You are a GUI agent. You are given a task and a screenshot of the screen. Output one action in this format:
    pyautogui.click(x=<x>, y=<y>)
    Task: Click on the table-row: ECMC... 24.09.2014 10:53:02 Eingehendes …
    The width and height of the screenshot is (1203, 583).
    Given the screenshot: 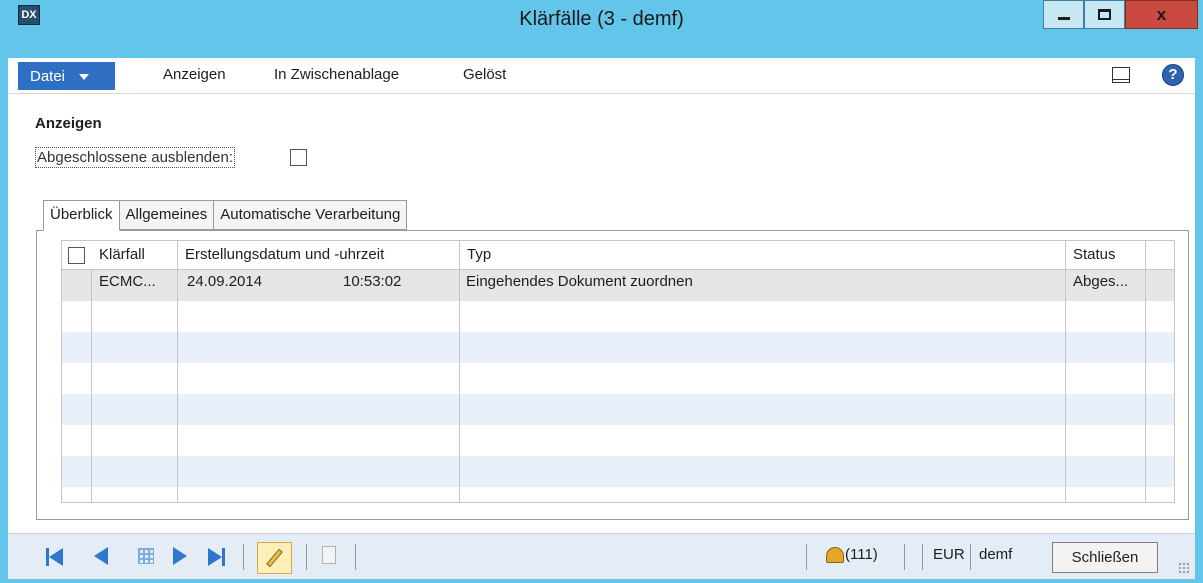 What is the action you would take?
    pyautogui.click(x=618, y=285)
    